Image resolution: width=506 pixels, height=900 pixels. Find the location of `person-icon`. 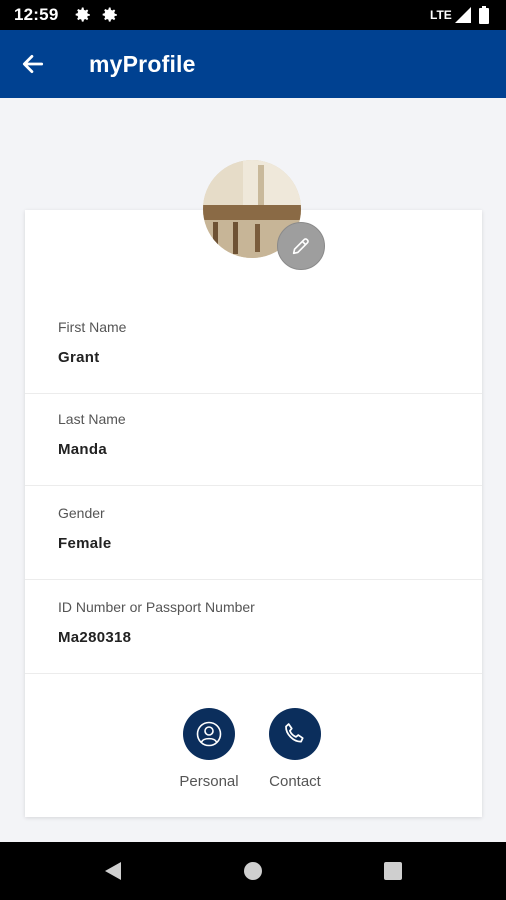

person-icon is located at coordinates (209, 734).